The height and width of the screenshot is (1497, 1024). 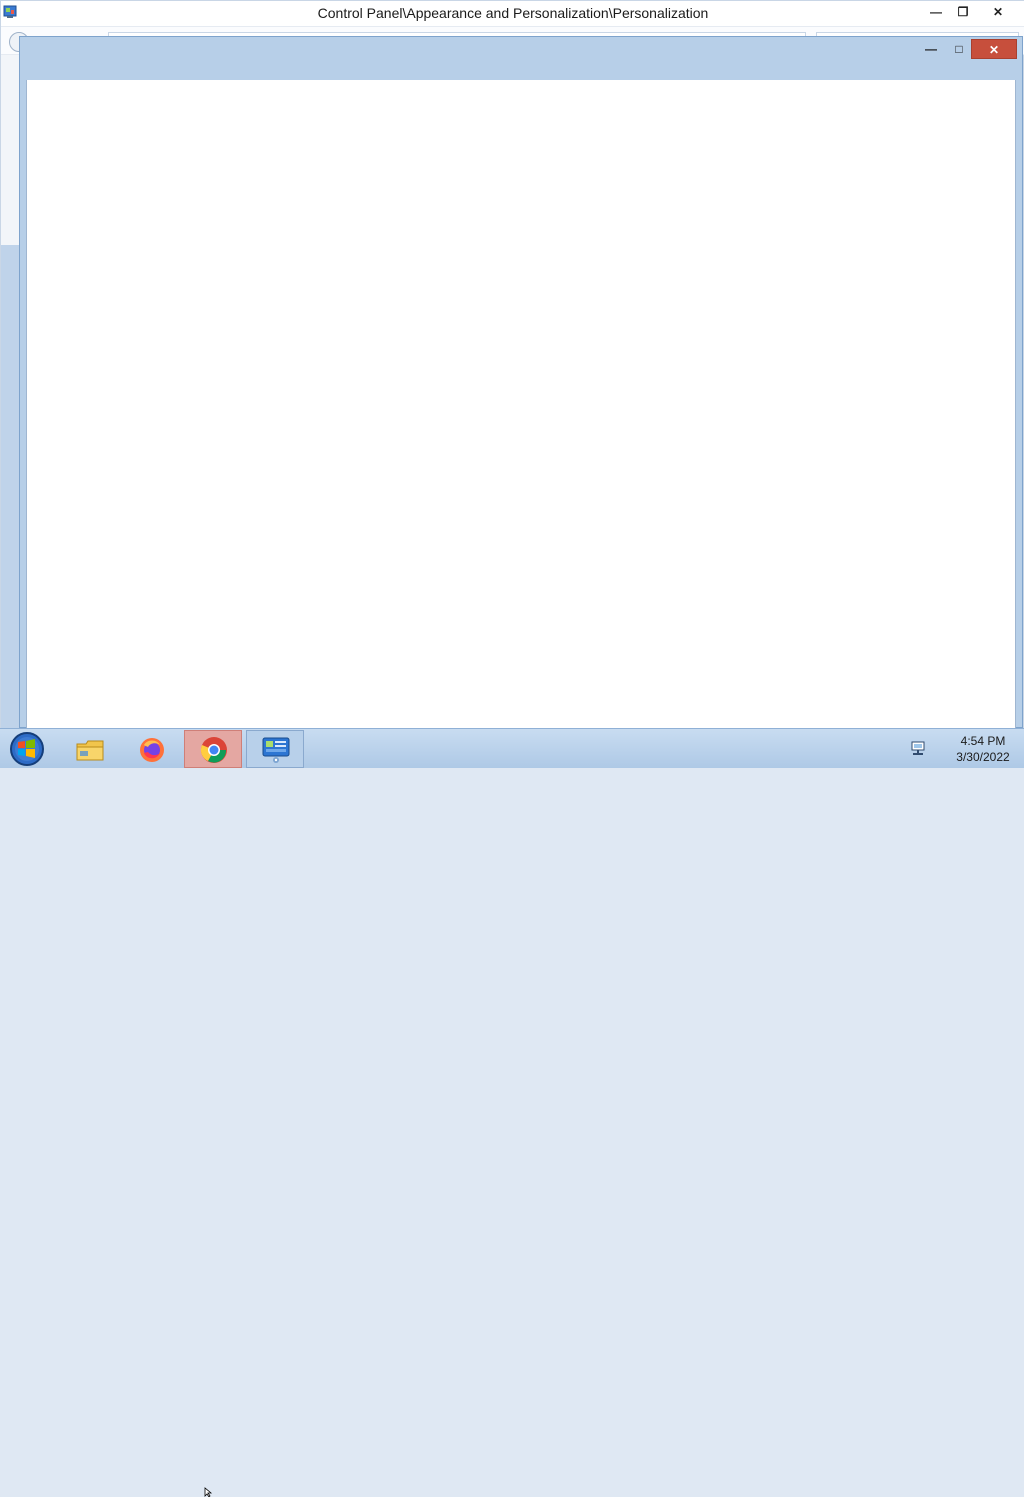 What do you see at coordinates (27, 749) in the screenshot?
I see `start-button` at bounding box center [27, 749].